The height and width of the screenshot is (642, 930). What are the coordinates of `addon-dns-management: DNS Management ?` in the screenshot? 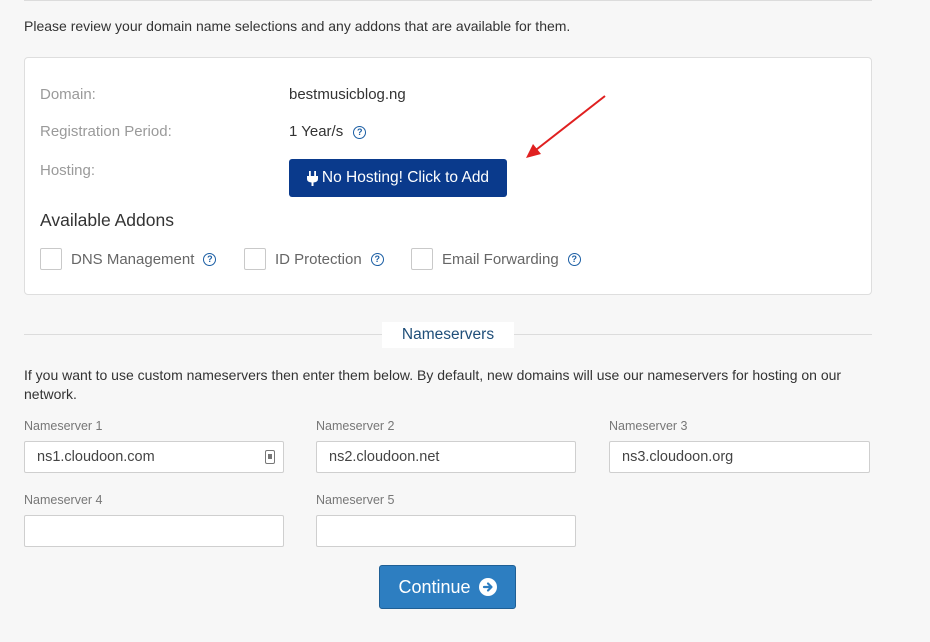 It's located at (128, 259).